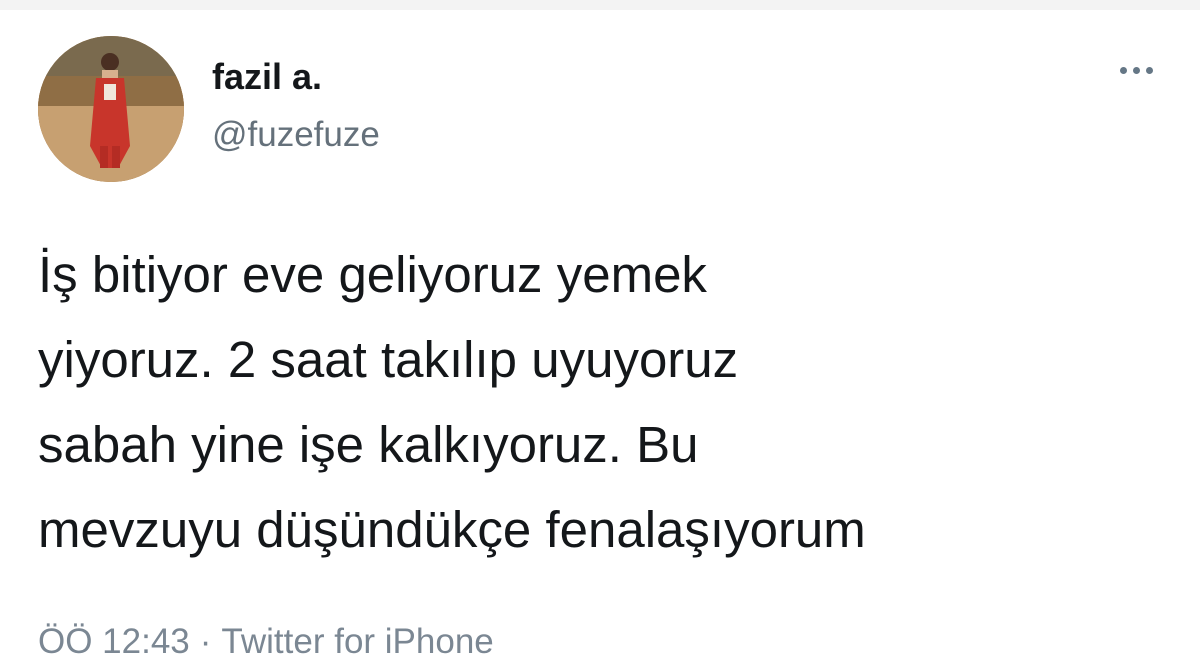  Describe the element at coordinates (452, 529) in the screenshot. I see `tweet-text-line: mevzuyu düşündükçe fenalaşıyorum` at that location.